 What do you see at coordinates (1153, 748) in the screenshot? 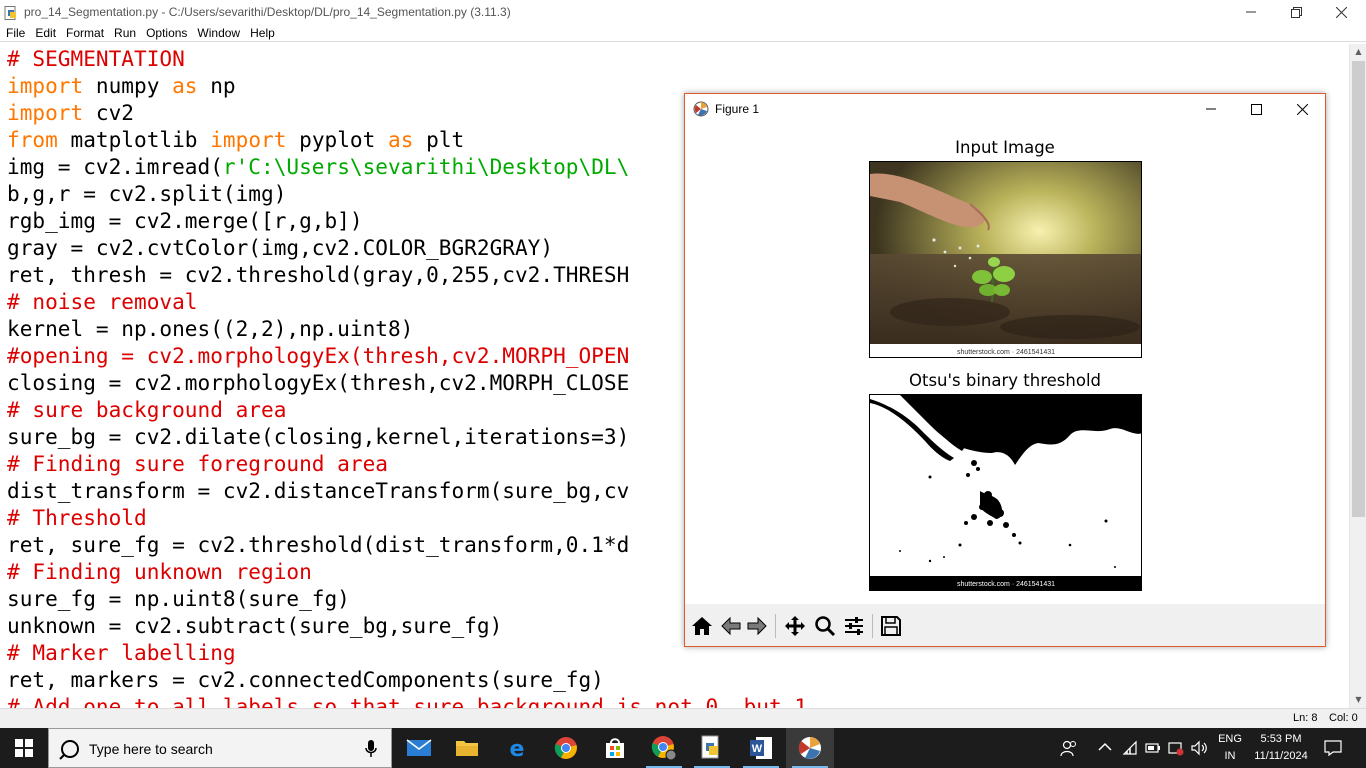
I see `battery-icon` at bounding box center [1153, 748].